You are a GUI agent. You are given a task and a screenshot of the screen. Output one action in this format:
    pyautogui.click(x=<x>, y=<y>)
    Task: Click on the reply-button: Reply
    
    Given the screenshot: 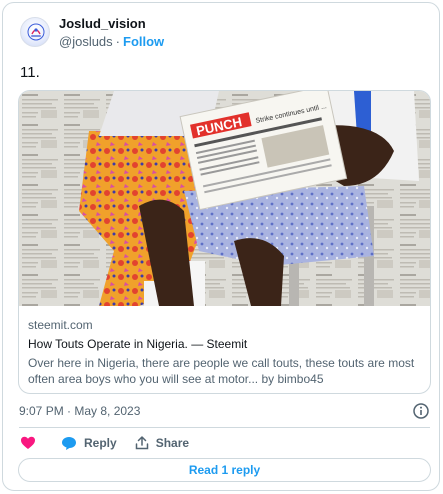 What is the action you would take?
    pyautogui.click(x=89, y=443)
    